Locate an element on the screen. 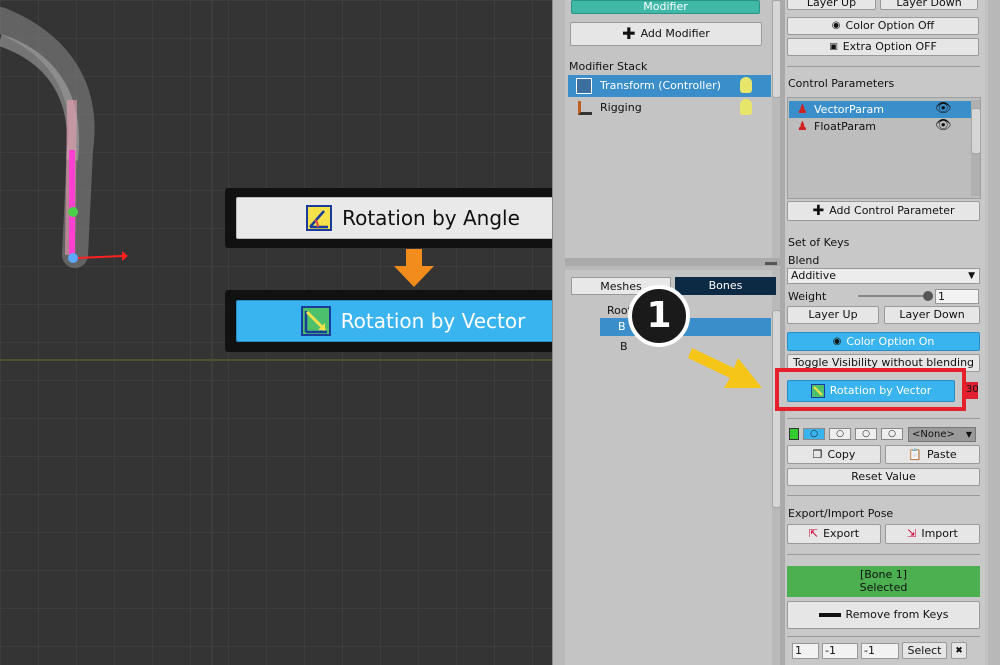  layer-up-button-2: Layer Up is located at coordinates (833, 315).